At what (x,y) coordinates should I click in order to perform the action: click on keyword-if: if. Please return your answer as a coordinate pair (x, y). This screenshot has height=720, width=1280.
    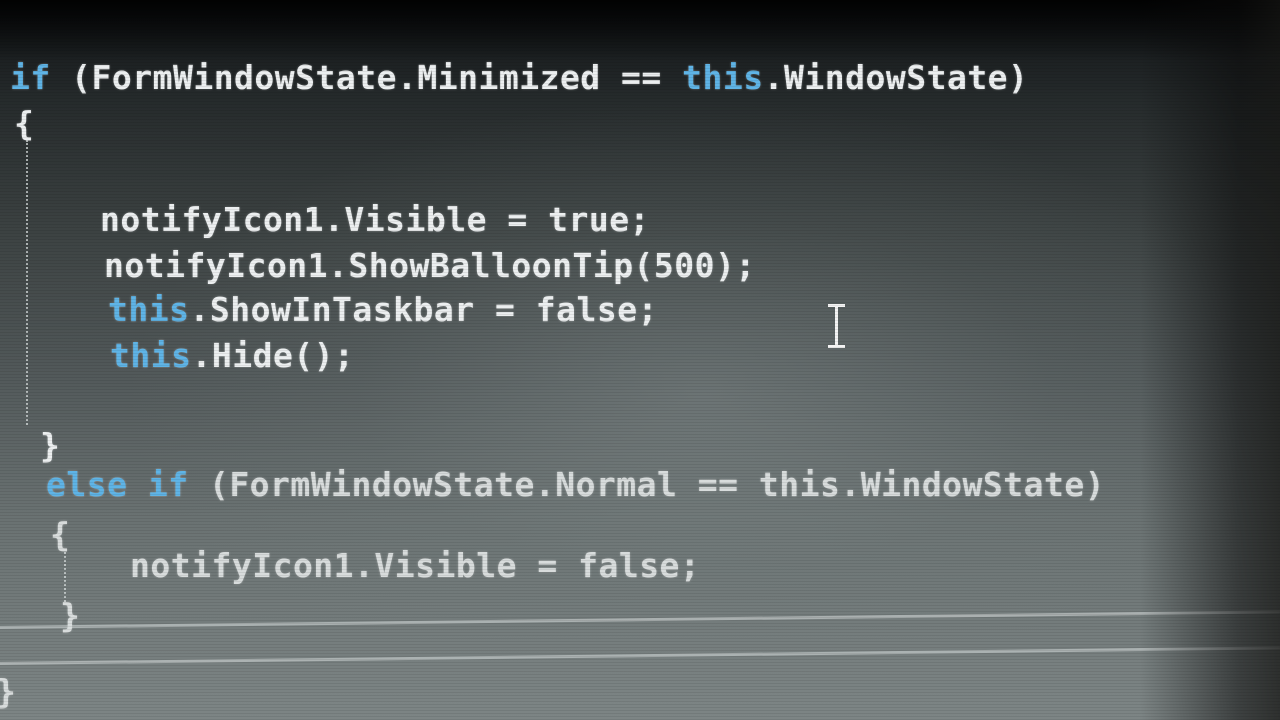
    Looking at the image, I should click on (30, 77).